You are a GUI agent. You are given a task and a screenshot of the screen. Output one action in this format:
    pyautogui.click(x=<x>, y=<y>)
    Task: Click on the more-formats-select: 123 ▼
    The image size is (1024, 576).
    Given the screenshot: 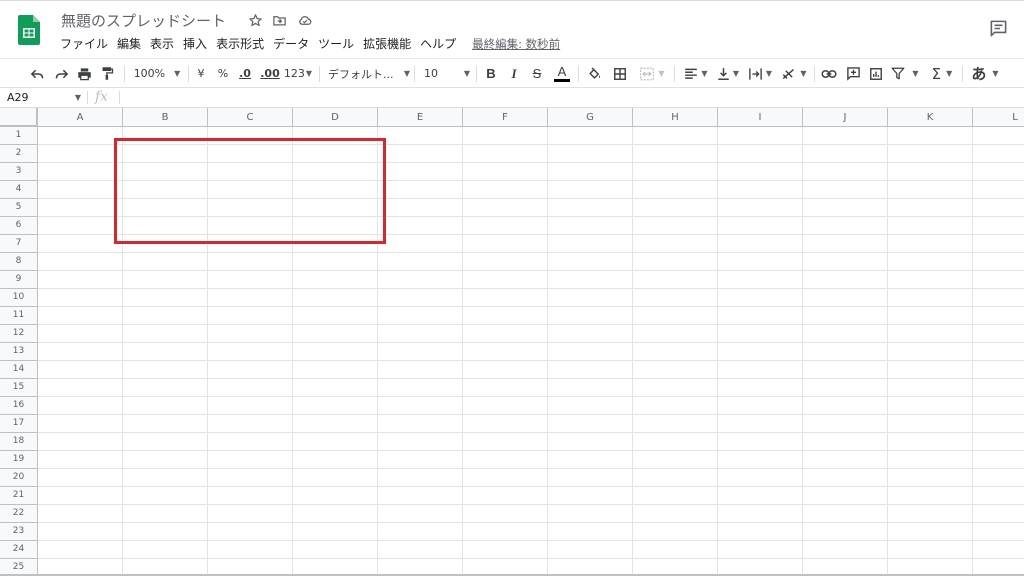 What is the action you would take?
    pyautogui.click(x=298, y=73)
    